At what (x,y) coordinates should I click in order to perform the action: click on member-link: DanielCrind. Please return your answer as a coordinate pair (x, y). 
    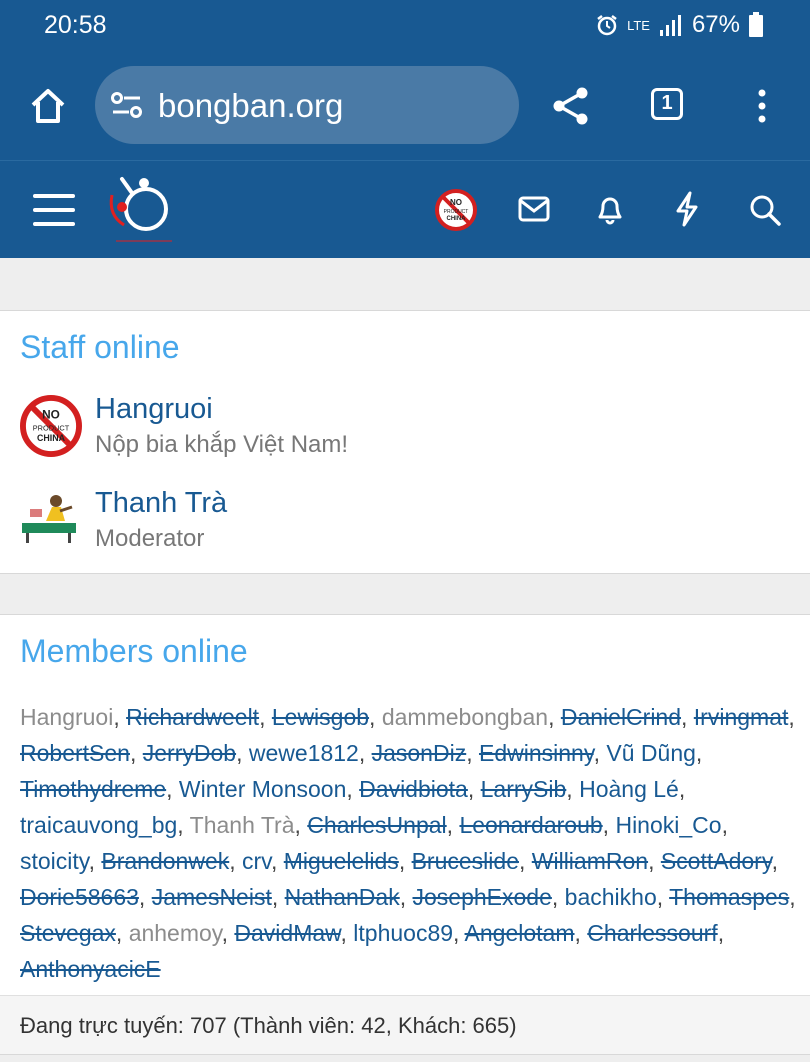
    Looking at the image, I should click on (621, 717).